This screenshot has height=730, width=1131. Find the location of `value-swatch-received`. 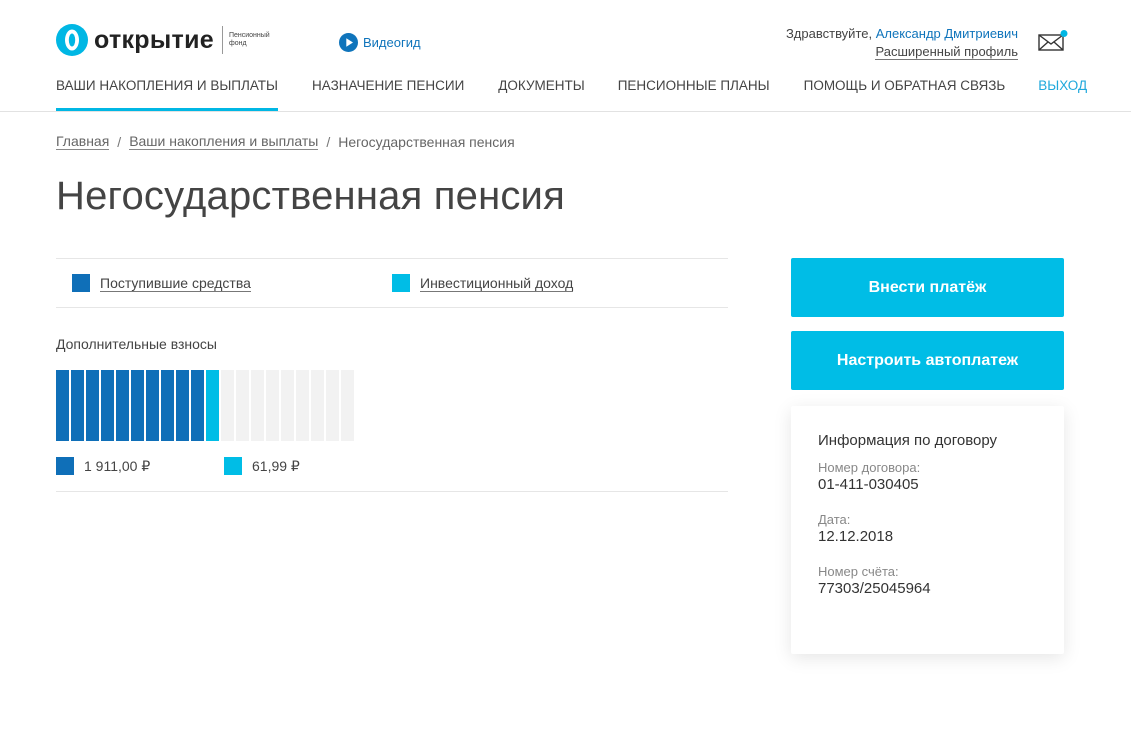

value-swatch-received is located at coordinates (65, 466).